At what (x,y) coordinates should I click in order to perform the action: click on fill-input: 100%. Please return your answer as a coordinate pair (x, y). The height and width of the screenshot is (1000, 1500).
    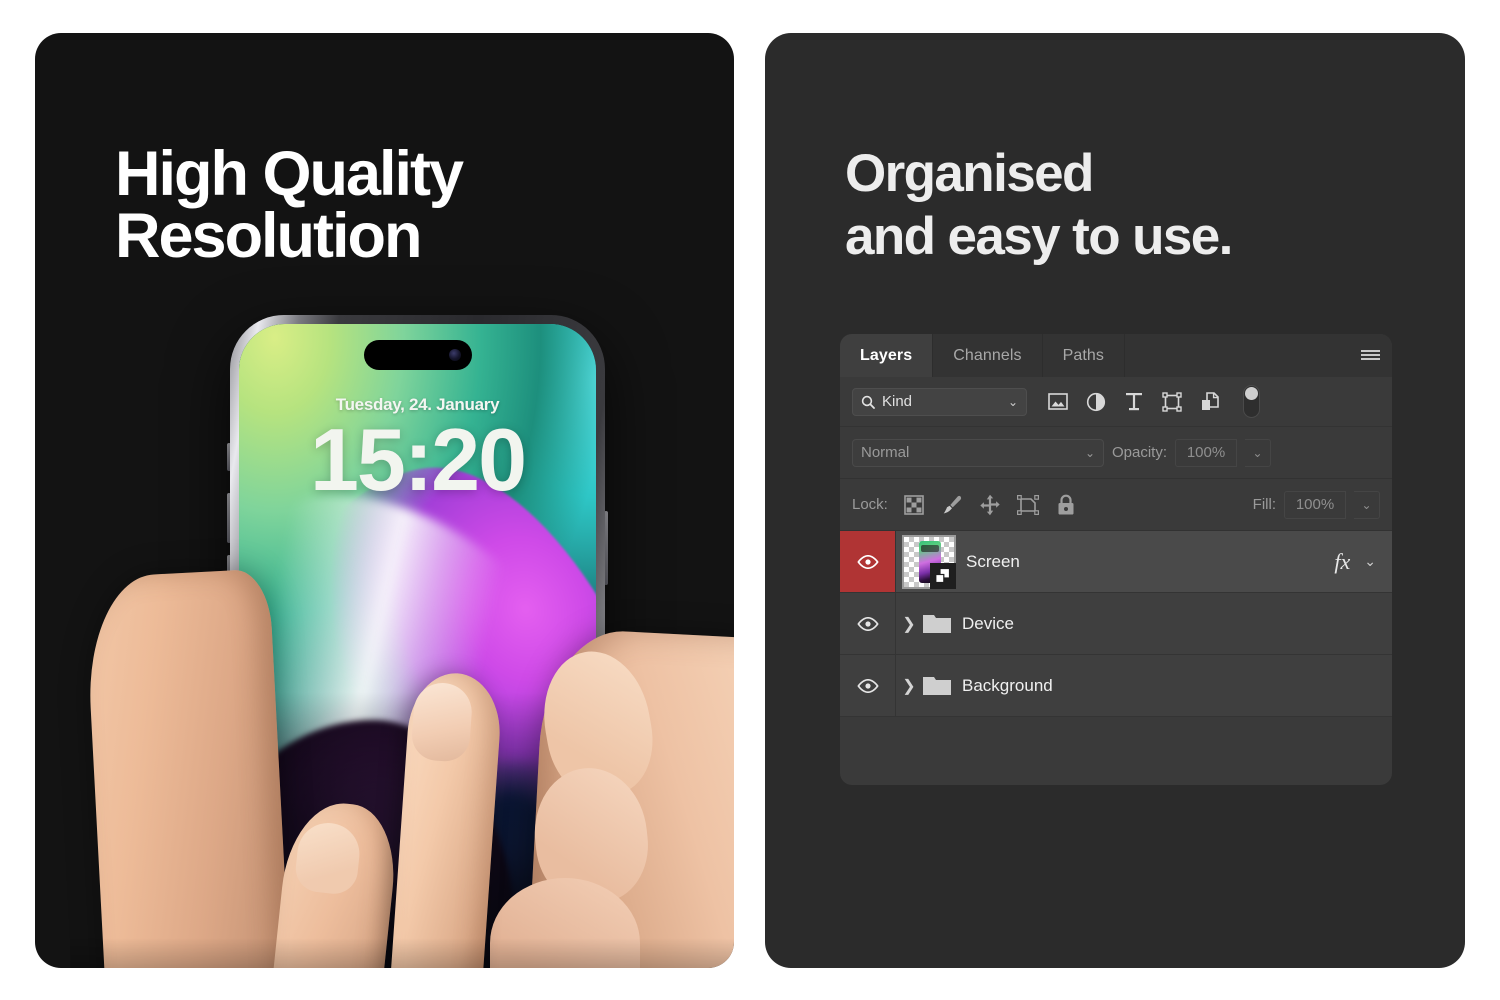
    Looking at the image, I should click on (1315, 504).